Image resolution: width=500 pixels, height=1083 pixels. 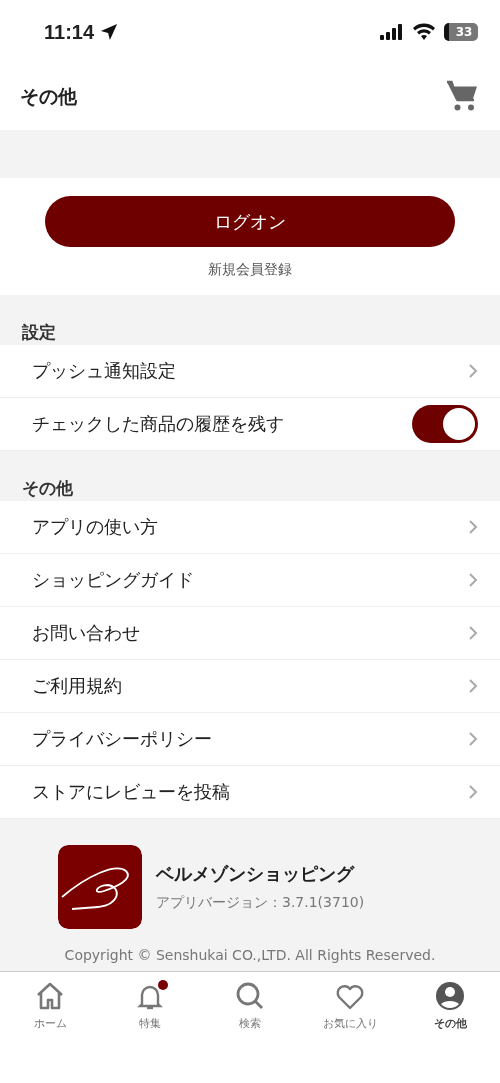 I want to click on status-time: 11:14, so click(x=69, y=32).